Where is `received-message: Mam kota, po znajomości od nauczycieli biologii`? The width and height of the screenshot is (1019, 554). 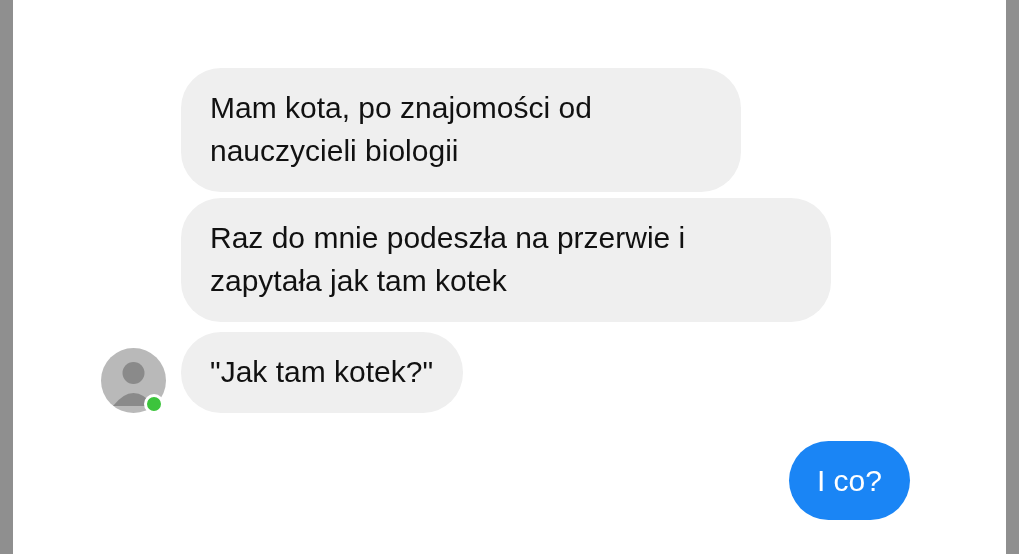 received-message: Mam kota, po znajomości od nauczycieli biologii is located at coordinates (461, 130).